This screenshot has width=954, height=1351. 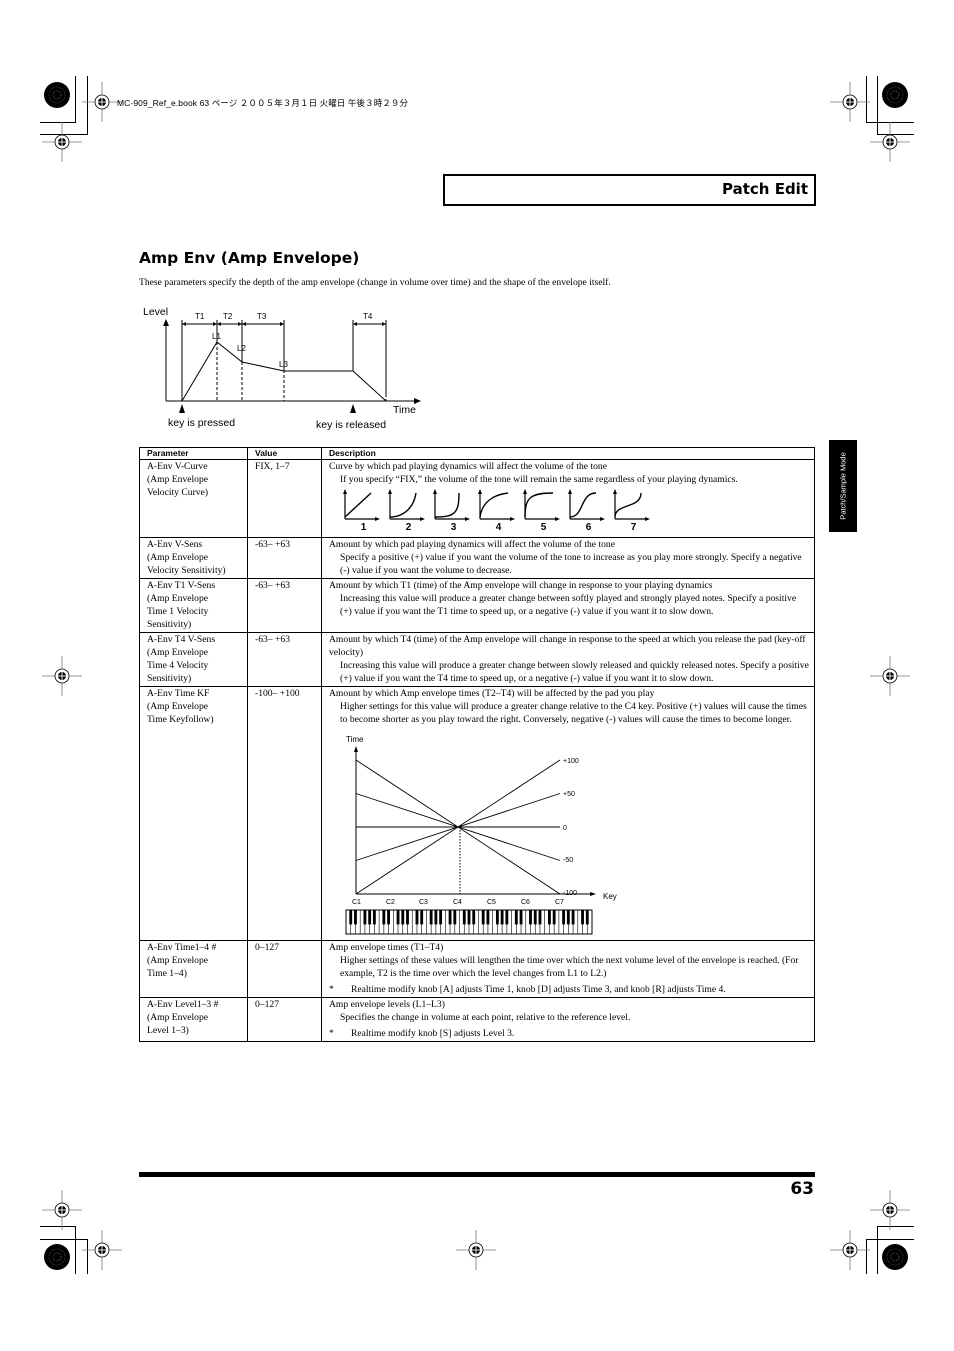 What do you see at coordinates (610, 896) in the screenshot?
I see `kf-x-axis-label: Key` at bounding box center [610, 896].